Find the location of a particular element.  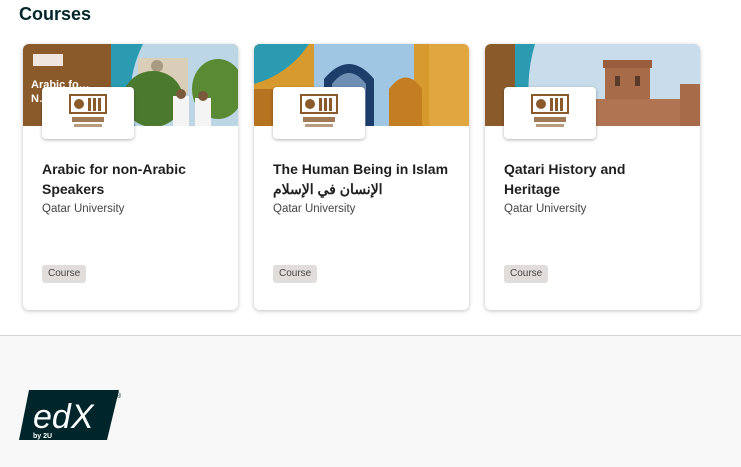

section-title: Courses is located at coordinates (55, 14).